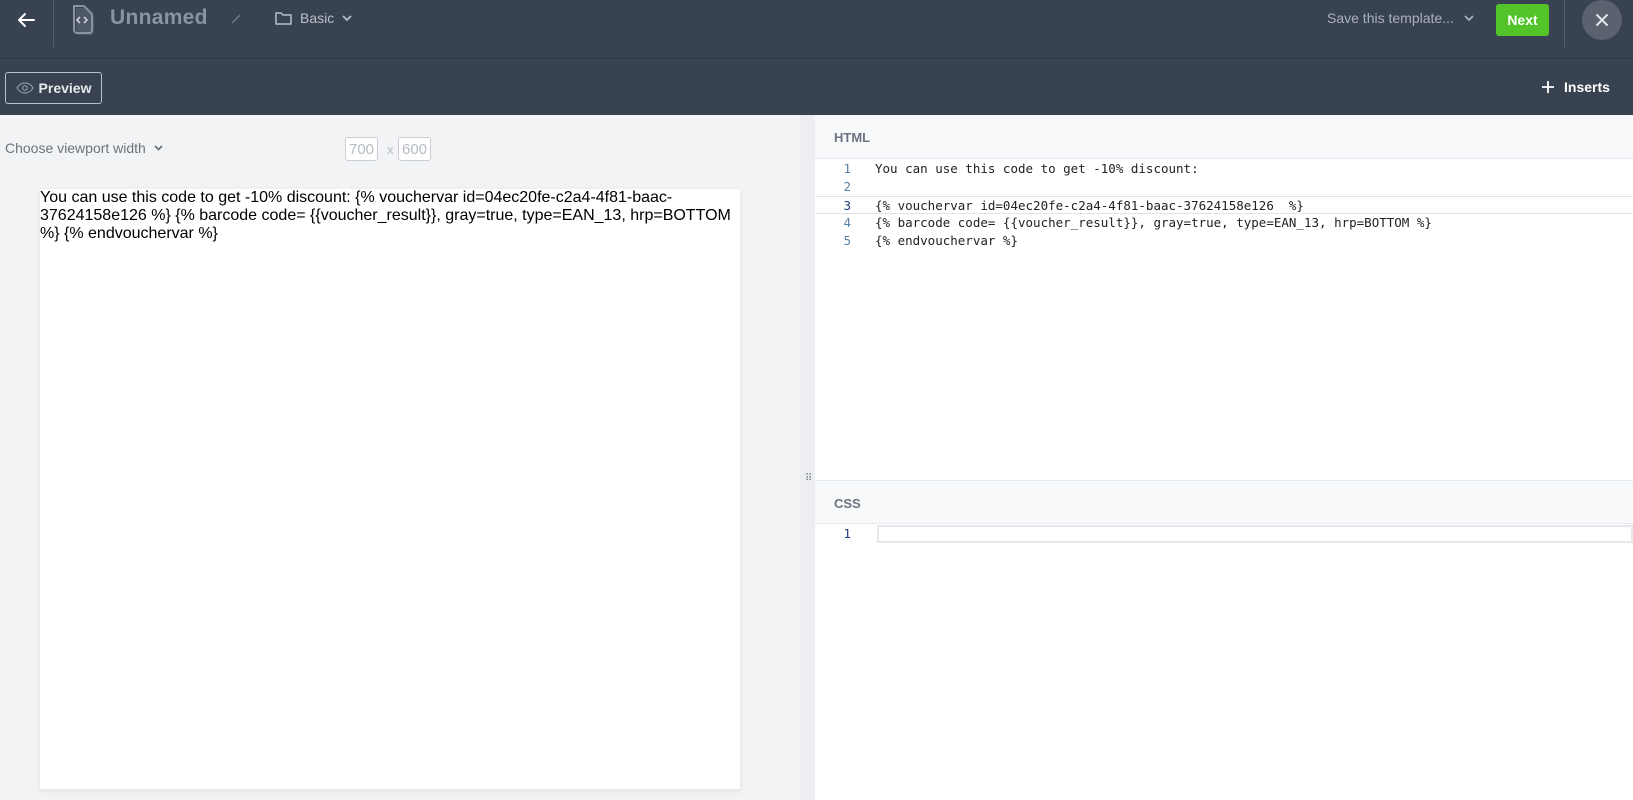 The image size is (1633, 800). Describe the element at coordinates (1224, 187) in the screenshot. I see `code-line: 2` at that location.